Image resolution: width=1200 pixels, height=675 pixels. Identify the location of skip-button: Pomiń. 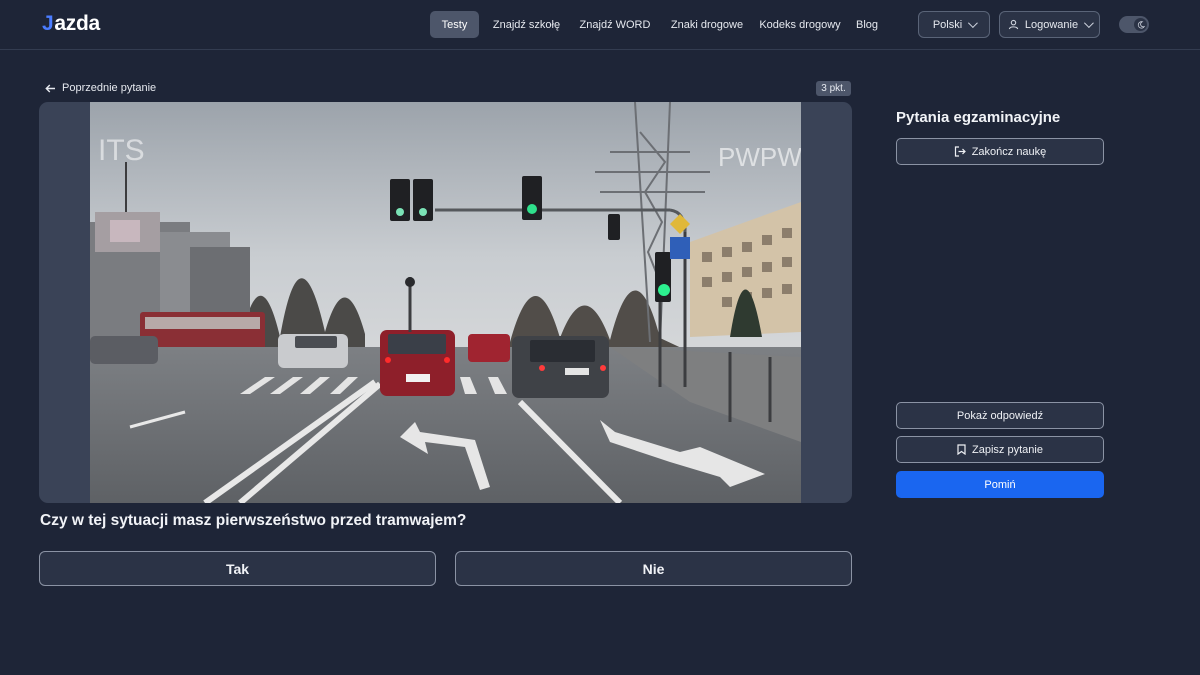
(1000, 484).